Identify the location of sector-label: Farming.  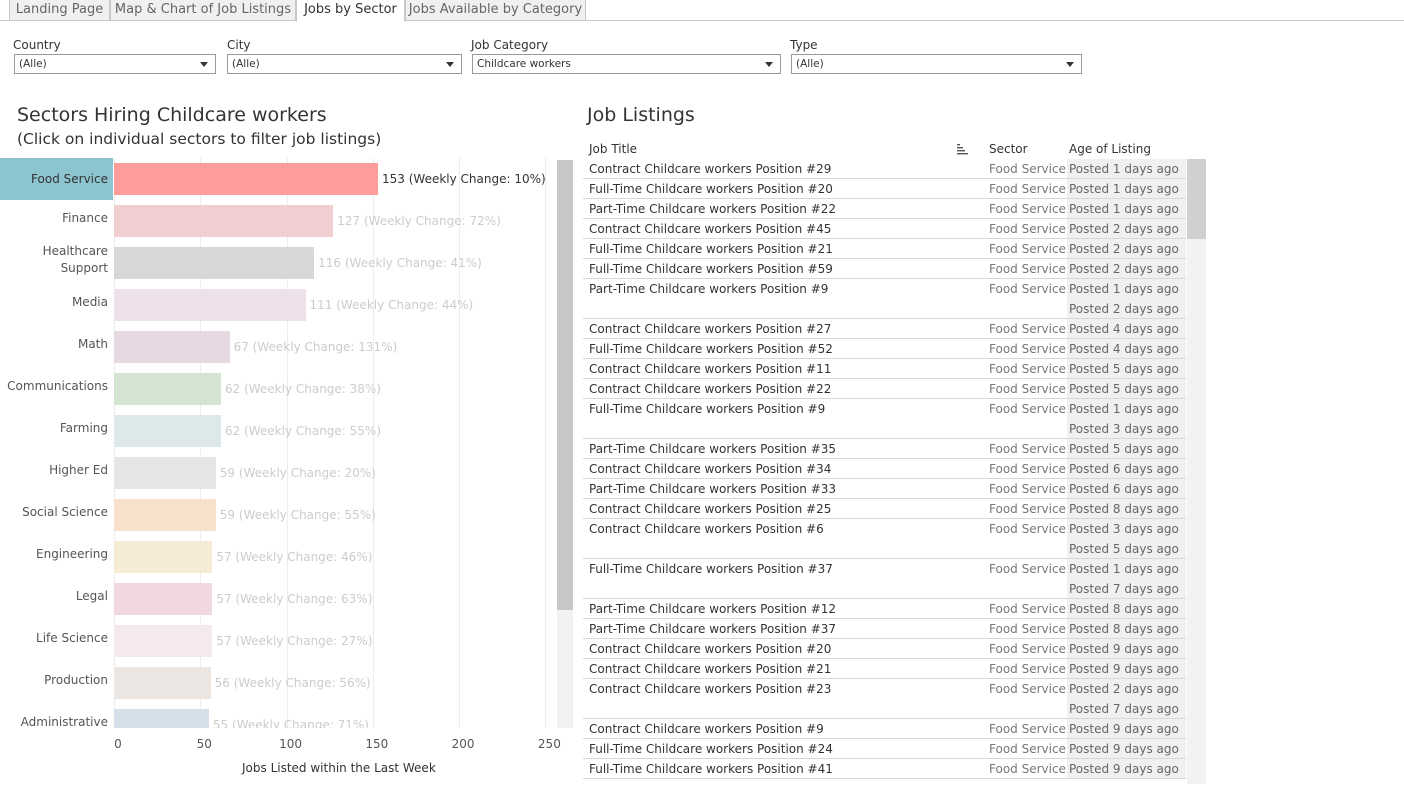
(54, 428).